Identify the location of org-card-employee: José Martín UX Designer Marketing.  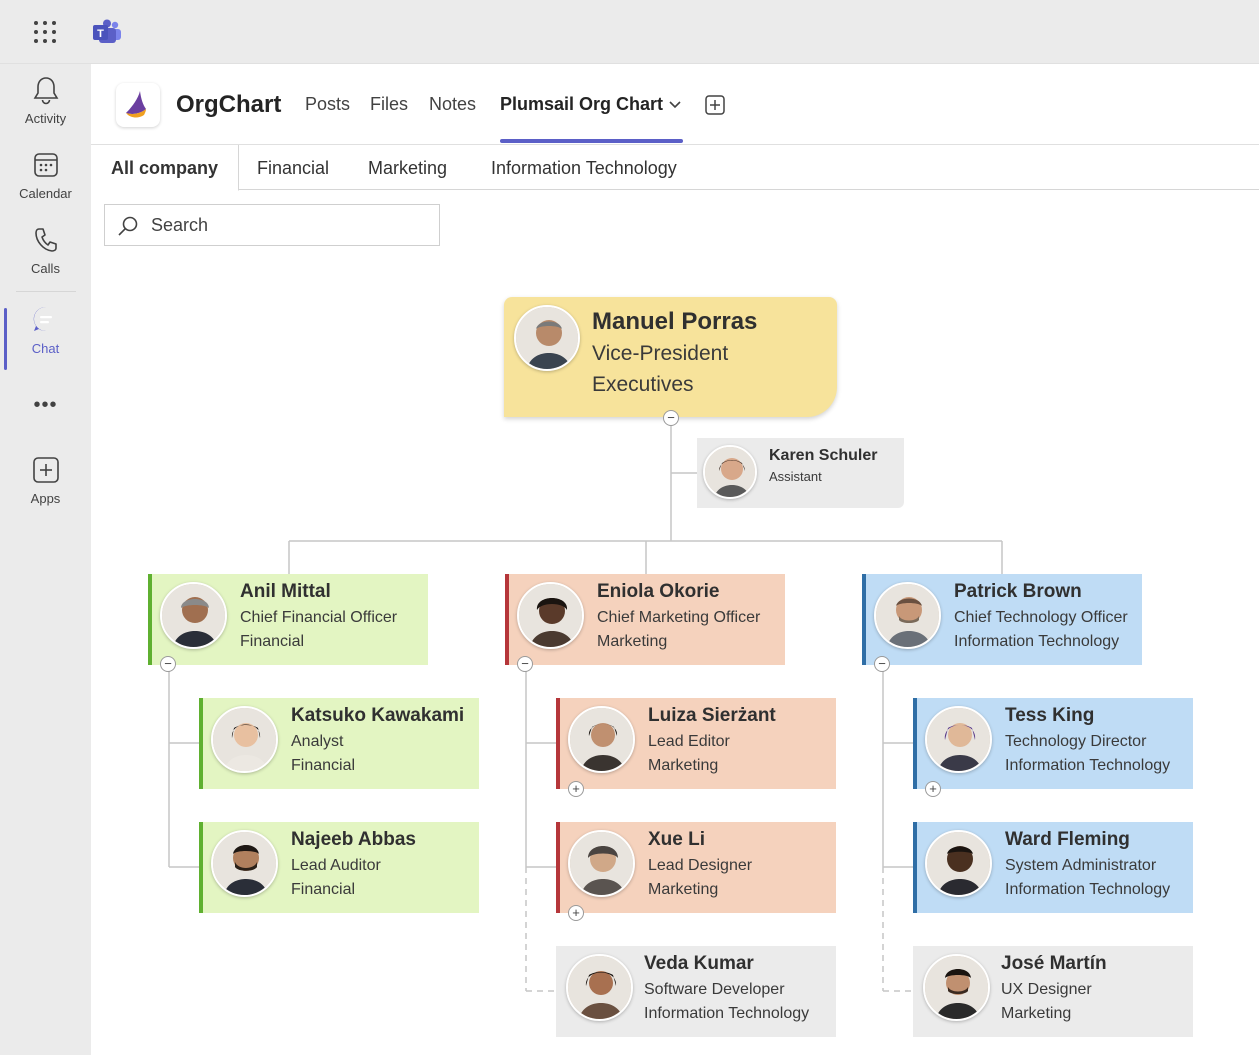
(1053, 991).